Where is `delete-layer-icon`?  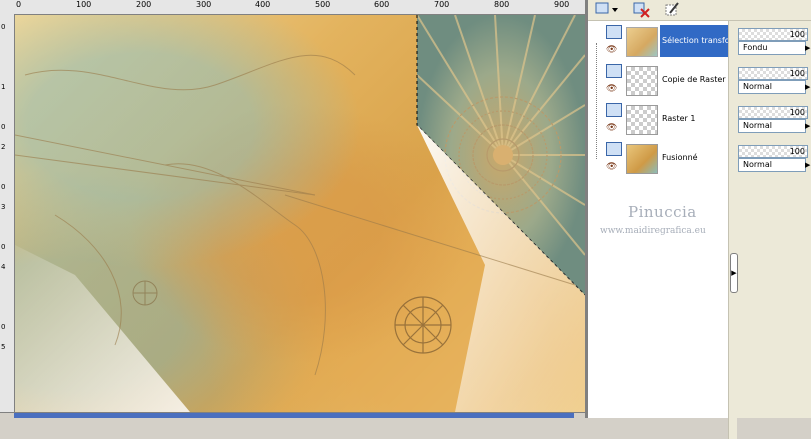 delete-layer-icon is located at coordinates (641, 10).